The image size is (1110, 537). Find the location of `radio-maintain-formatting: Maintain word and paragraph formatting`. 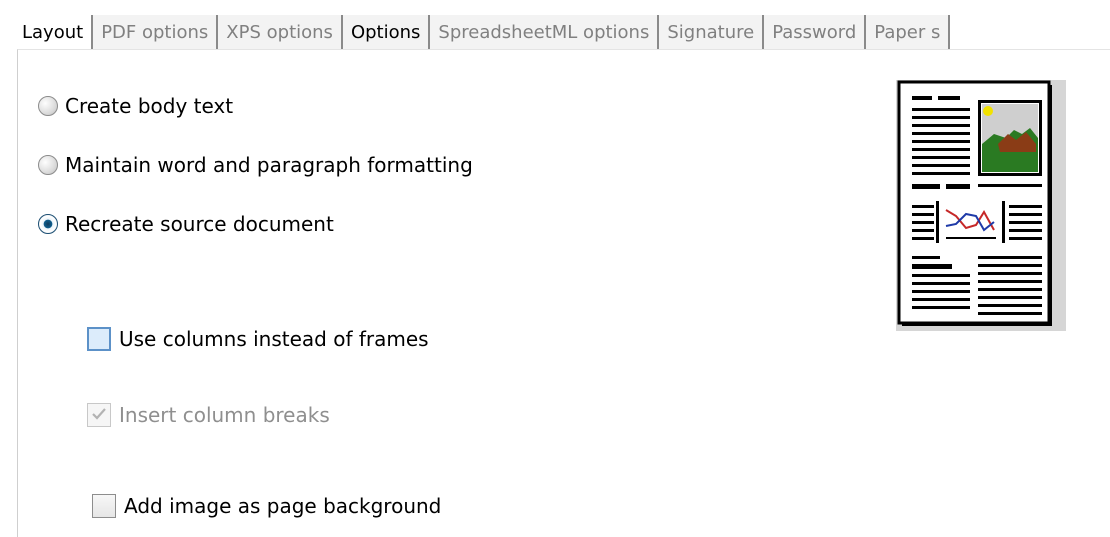

radio-maintain-formatting: Maintain word and paragraph formatting is located at coordinates (255, 165).